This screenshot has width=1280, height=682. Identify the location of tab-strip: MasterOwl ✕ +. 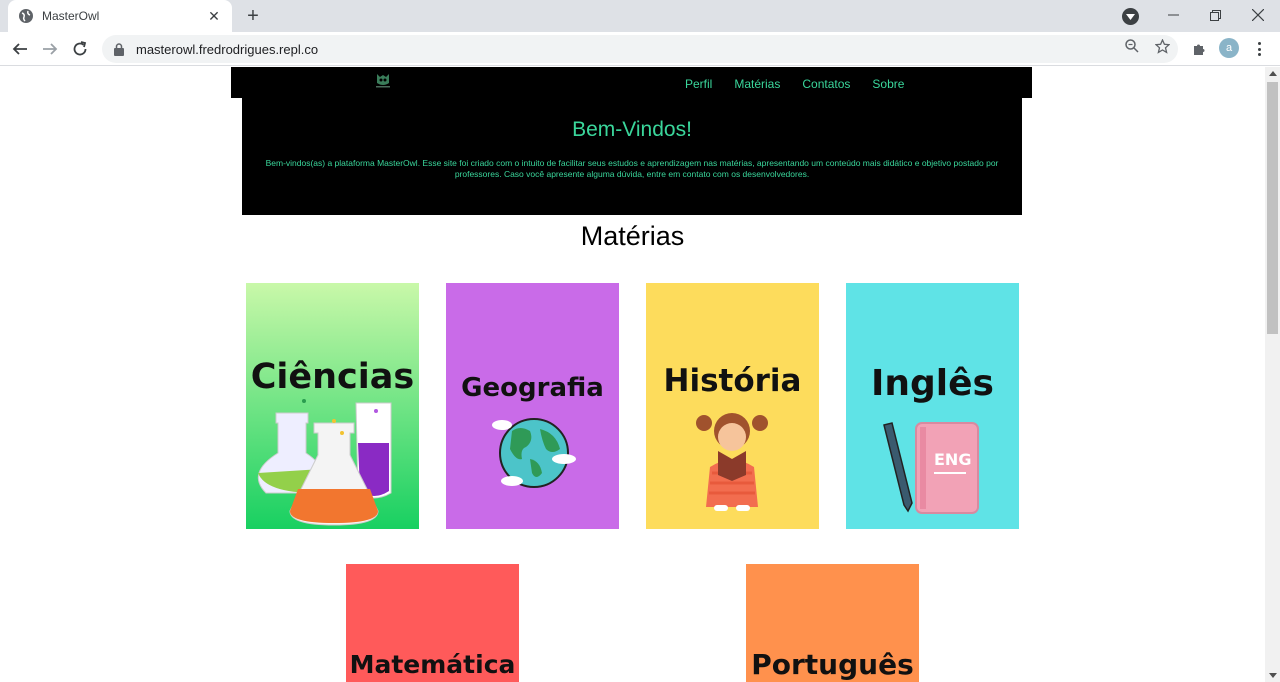
(640, 16).